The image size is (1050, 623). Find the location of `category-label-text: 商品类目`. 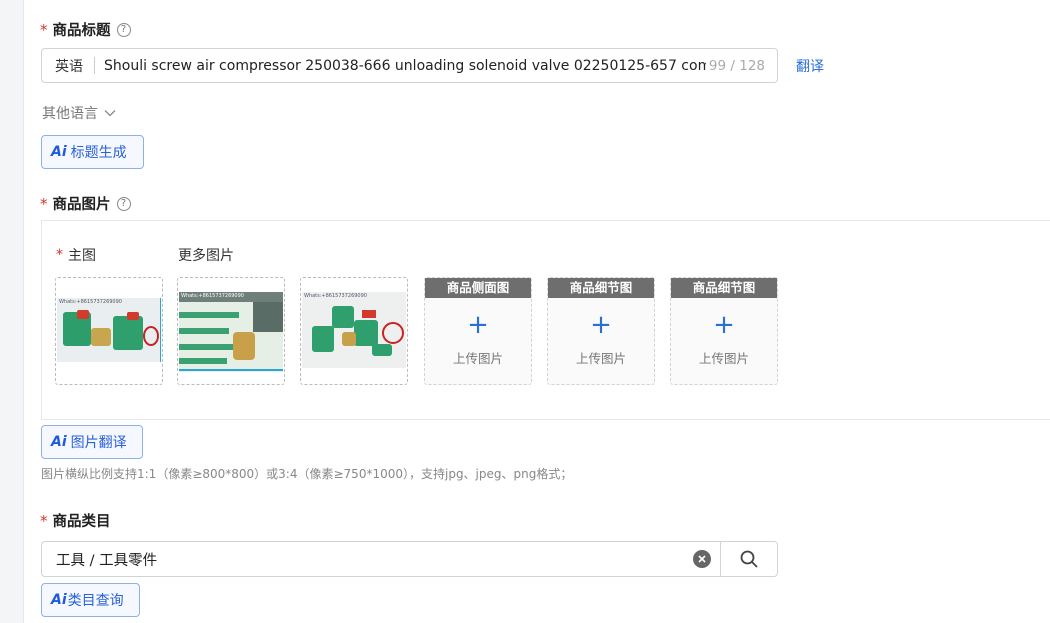

category-label-text: 商品类目 is located at coordinates (81, 522).